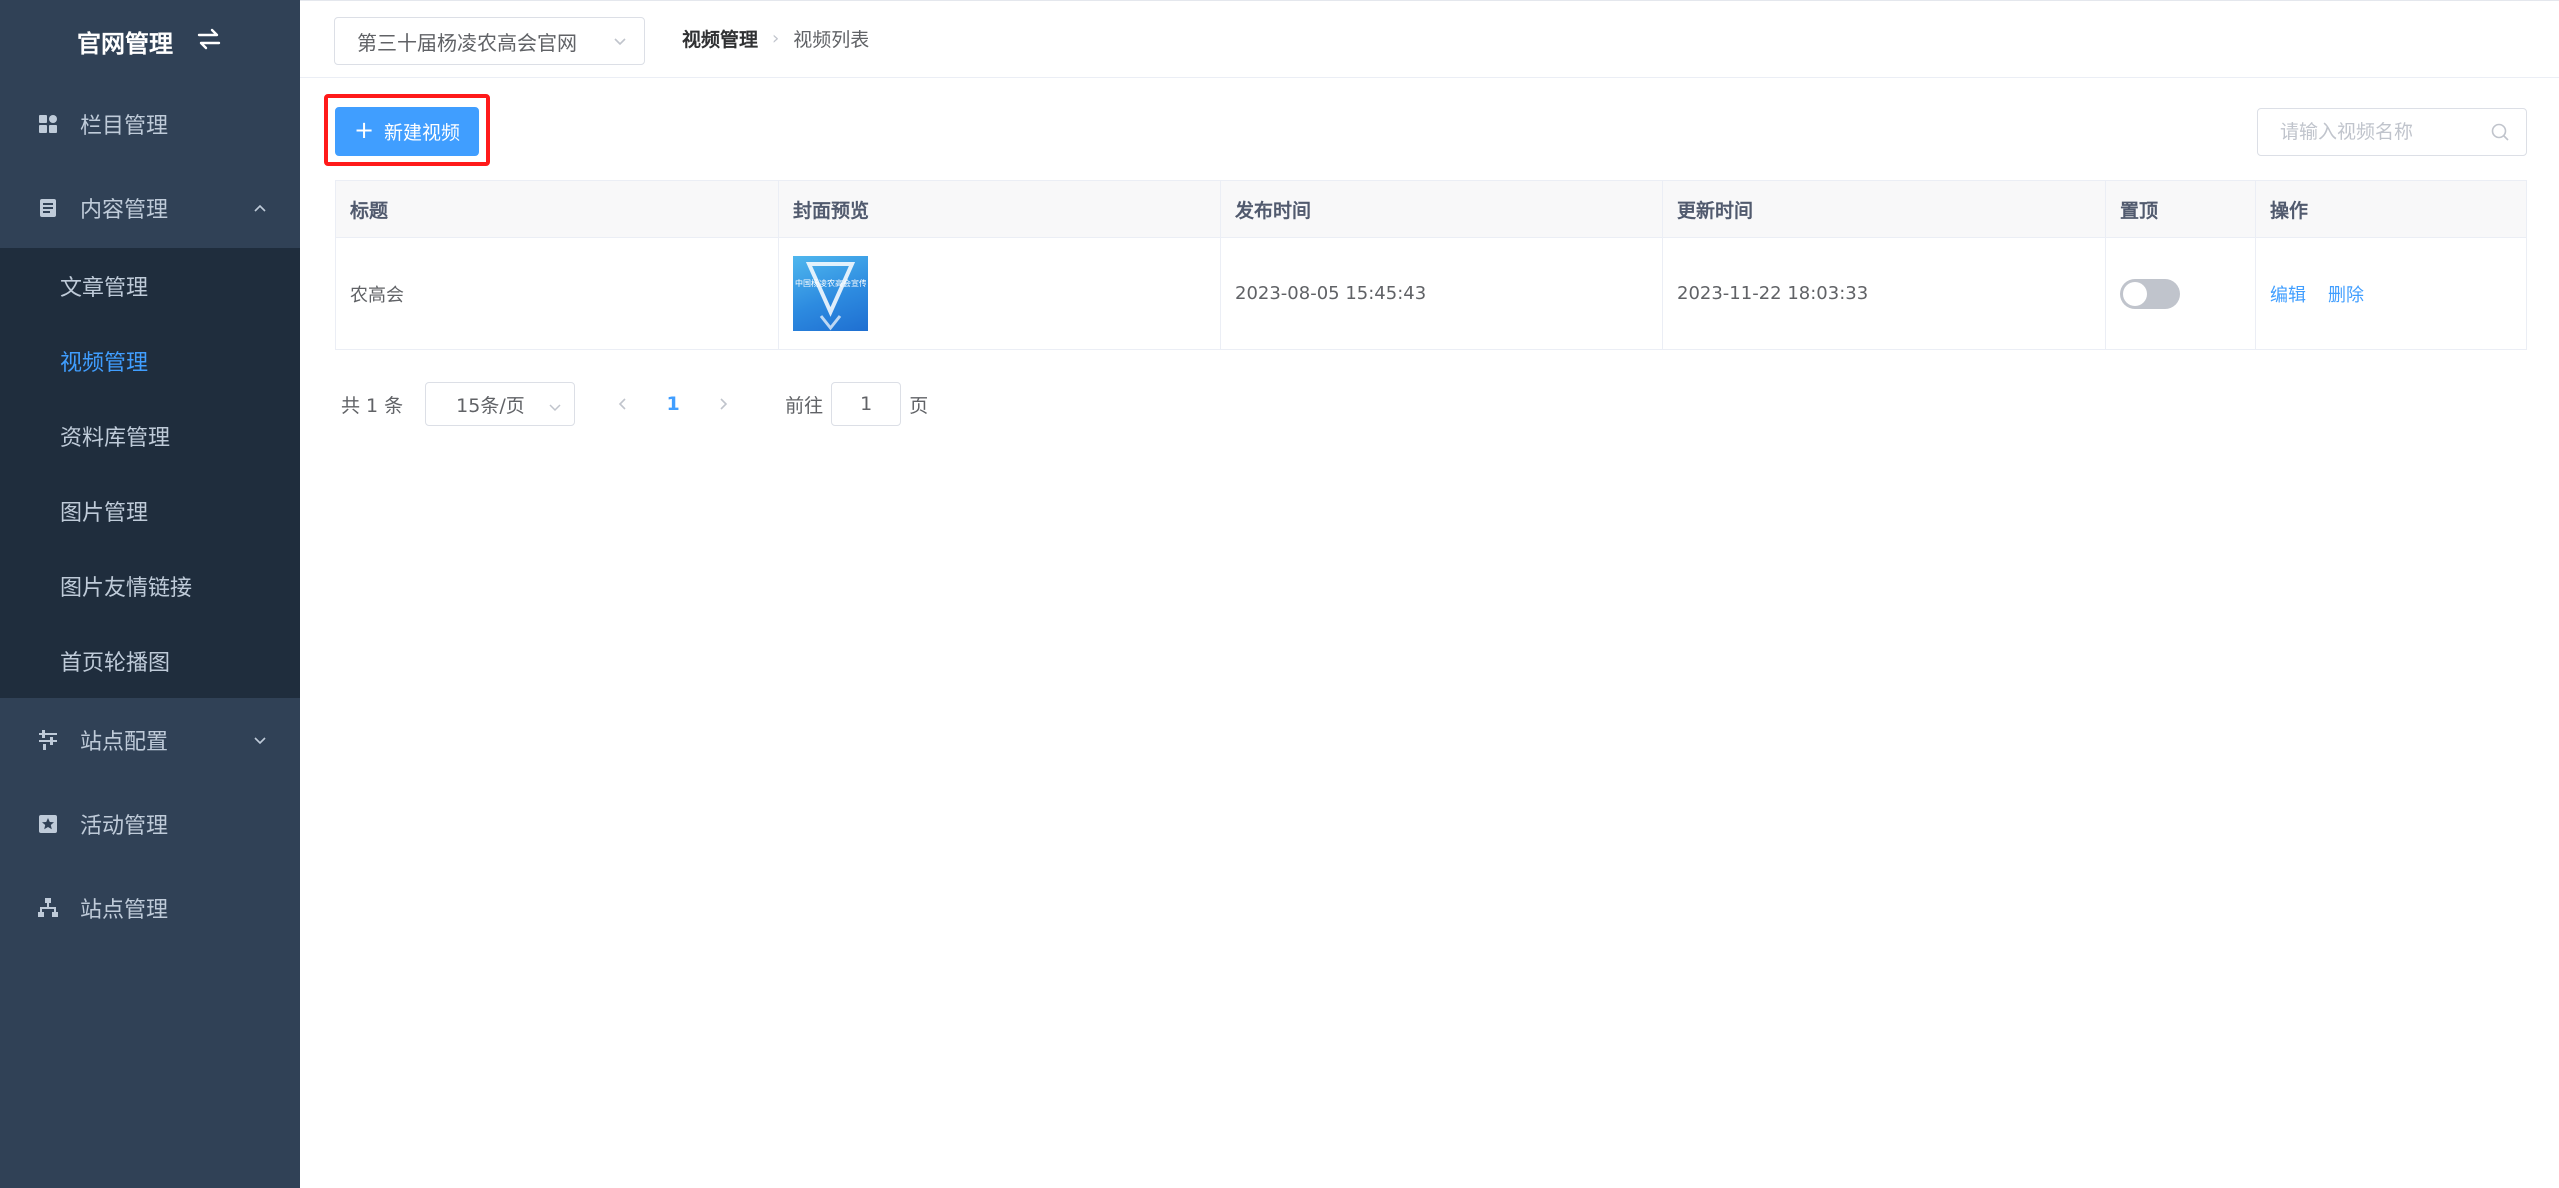 Image resolution: width=2559 pixels, height=1188 pixels. I want to click on goto-suffix: 页, so click(919, 405).